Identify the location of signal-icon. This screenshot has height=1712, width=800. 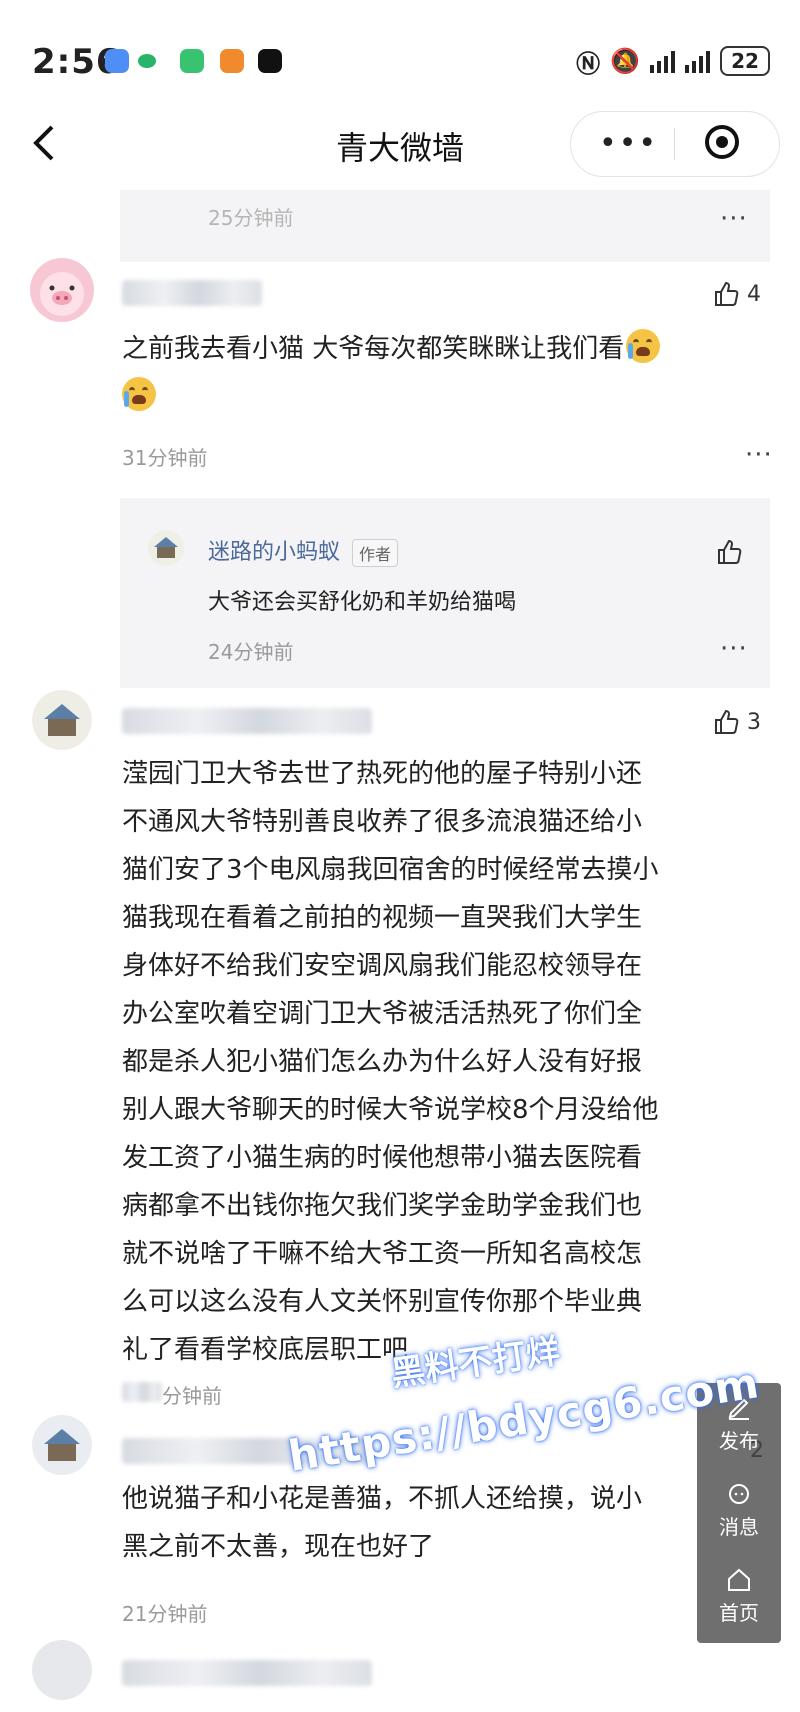
(662, 61).